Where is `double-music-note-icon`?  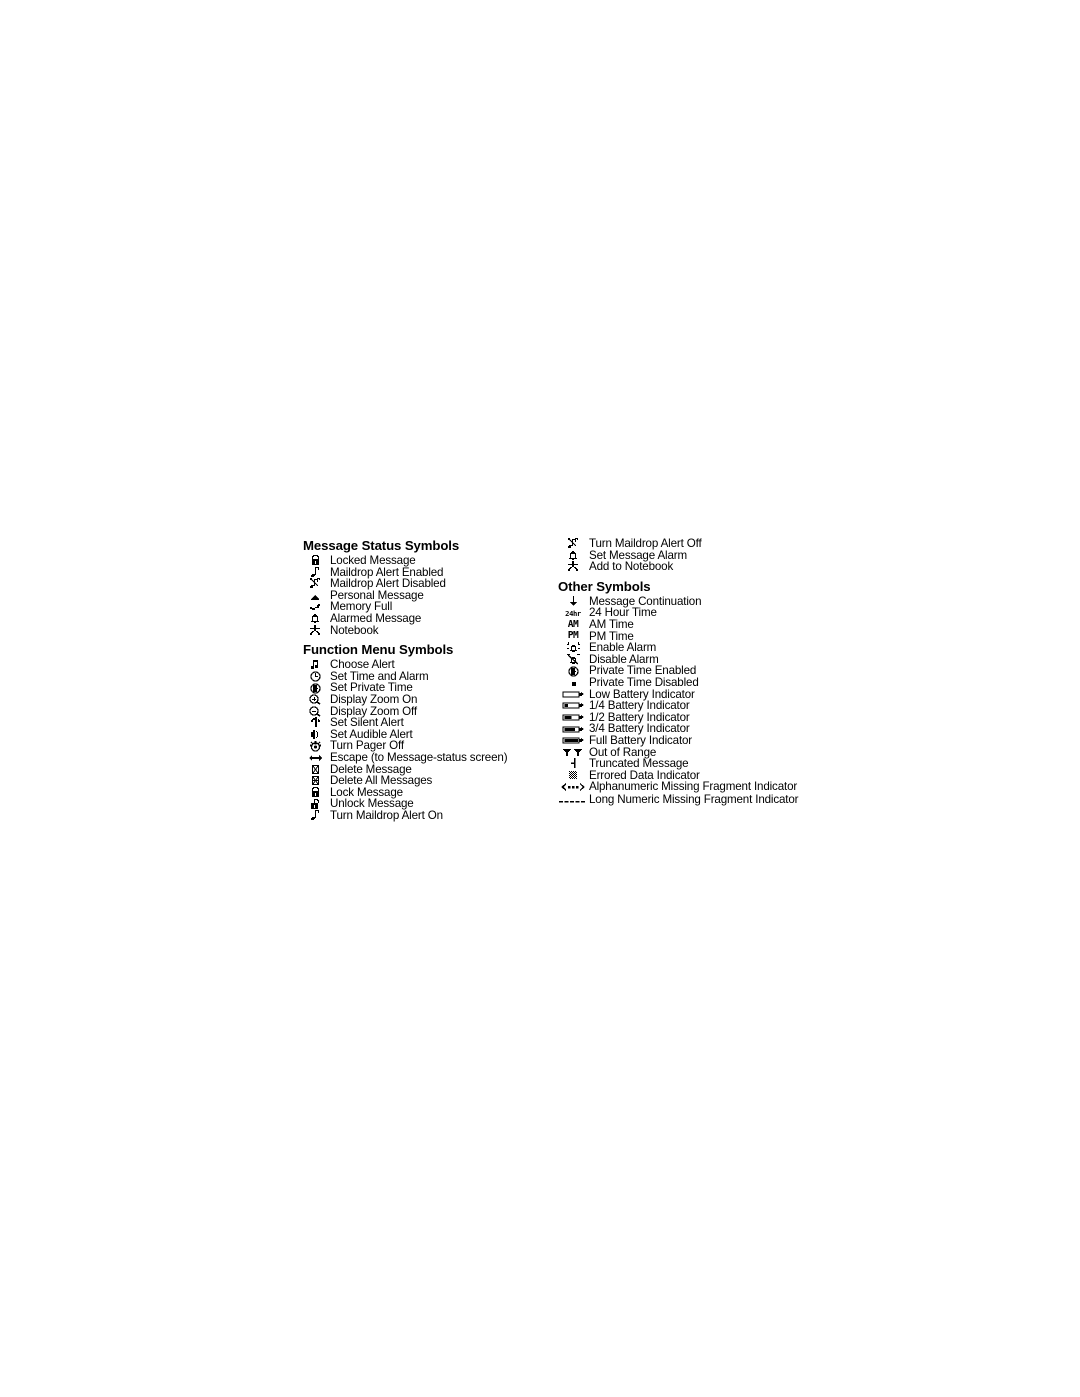
double-music-note-icon is located at coordinates (315, 665).